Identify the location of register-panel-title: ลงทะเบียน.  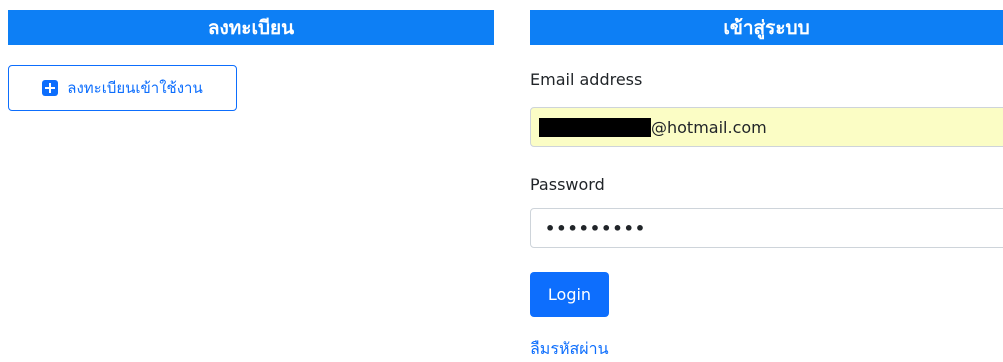
(251, 27).